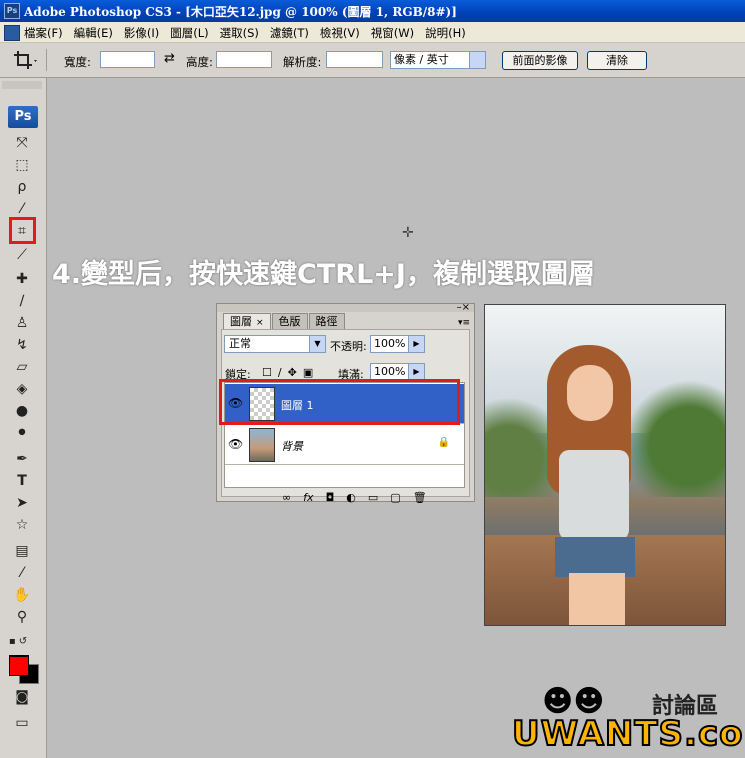  I want to click on photo-legs, so click(597, 599).